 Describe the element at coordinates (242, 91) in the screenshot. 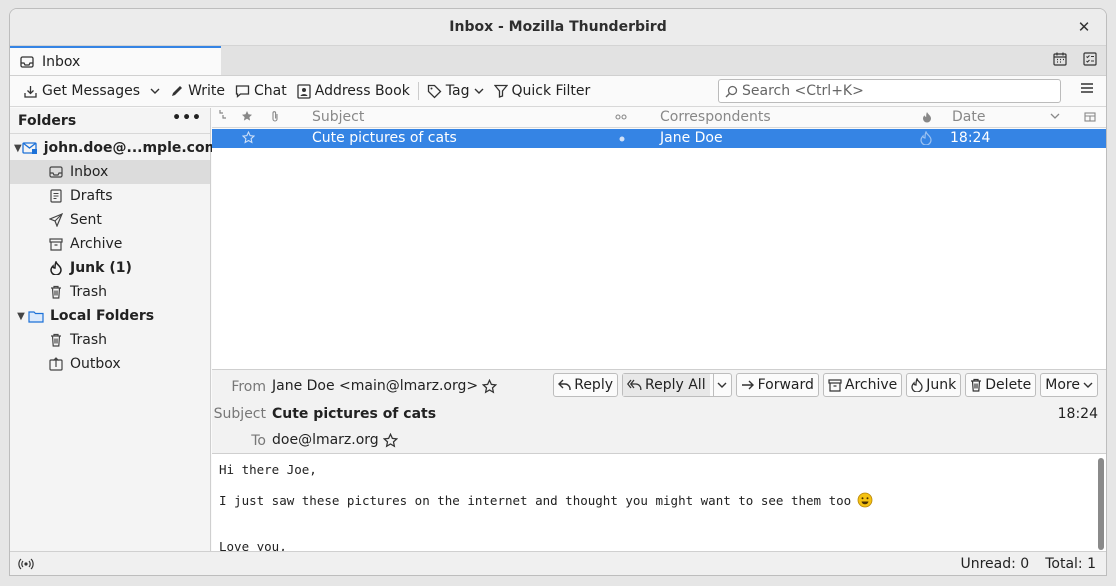

I see `chat-icon` at that location.